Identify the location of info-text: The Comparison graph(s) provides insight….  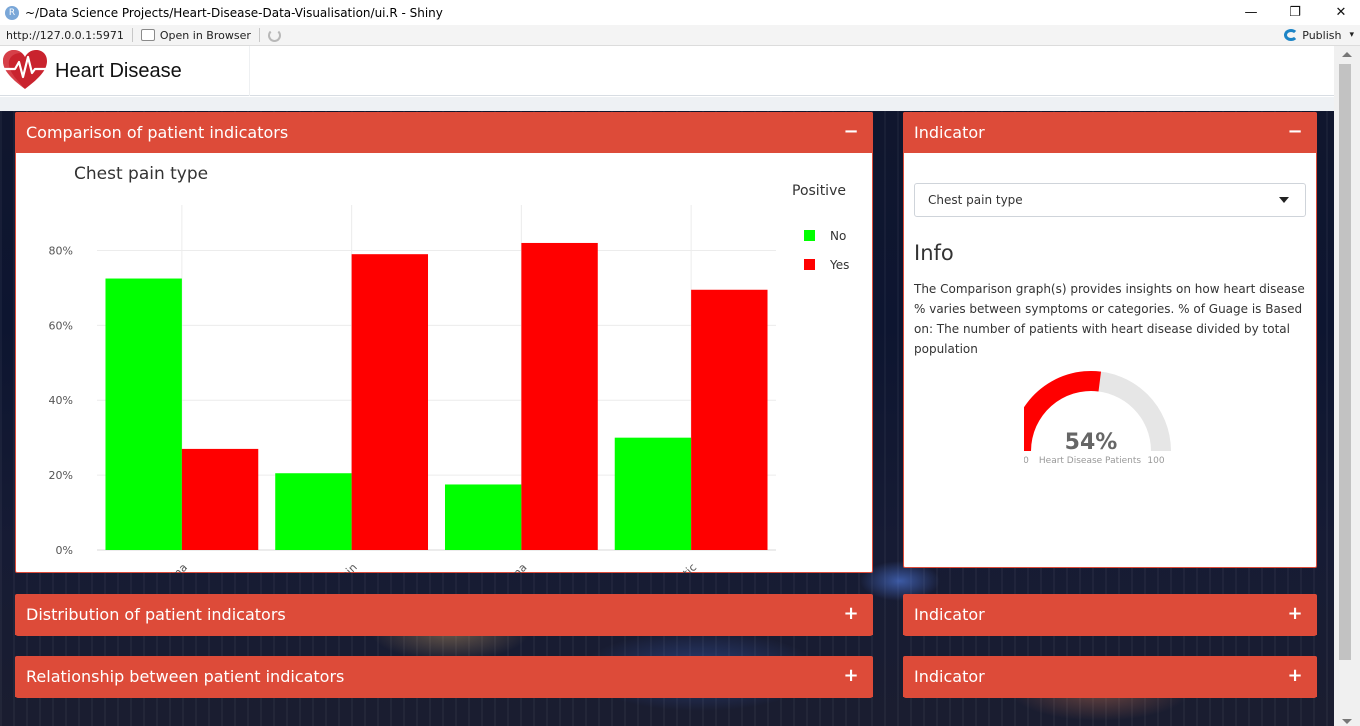
(1109, 319).